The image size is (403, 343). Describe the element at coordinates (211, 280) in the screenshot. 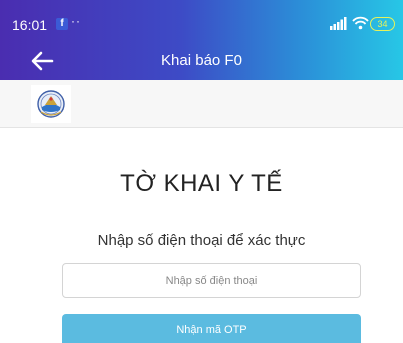

I see `phone-input` at that location.